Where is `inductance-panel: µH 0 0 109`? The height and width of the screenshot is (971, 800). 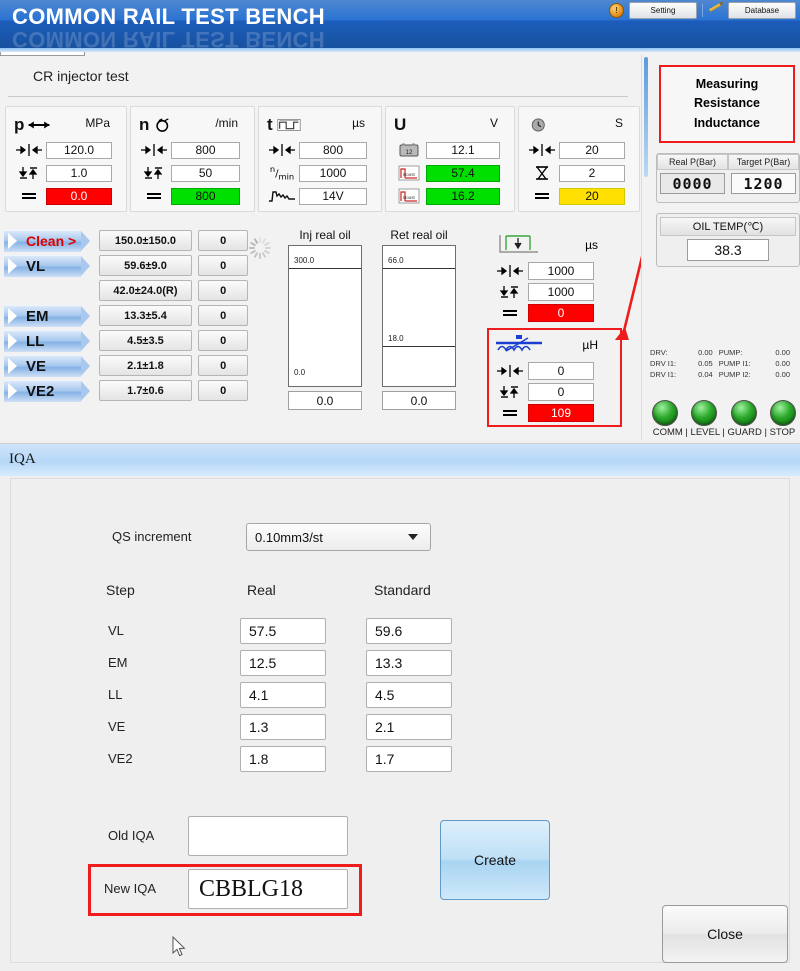 inductance-panel: µH 0 0 109 is located at coordinates (552, 377).